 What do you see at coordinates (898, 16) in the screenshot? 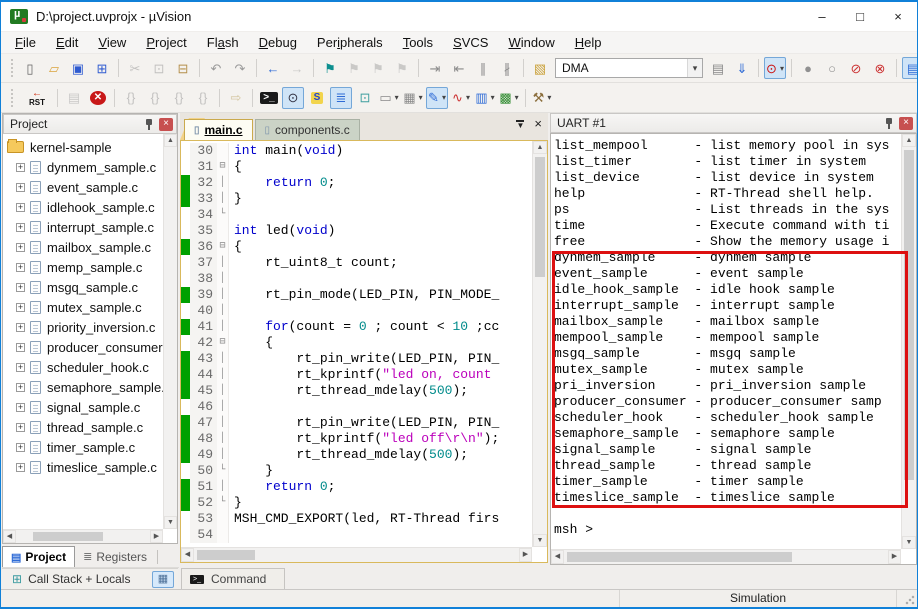
I see `close-button: ×` at bounding box center [898, 16].